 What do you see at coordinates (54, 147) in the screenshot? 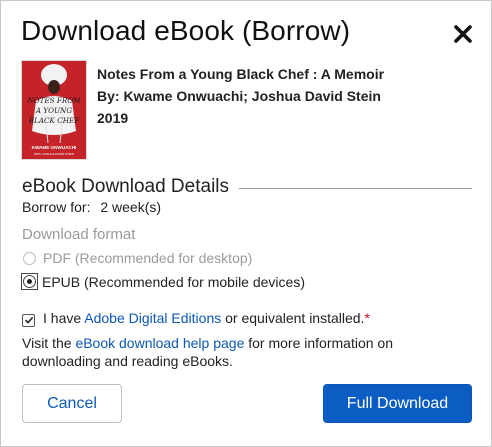
I see `cover-author: KWAME ONWUACHI` at bounding box center [54, 147].